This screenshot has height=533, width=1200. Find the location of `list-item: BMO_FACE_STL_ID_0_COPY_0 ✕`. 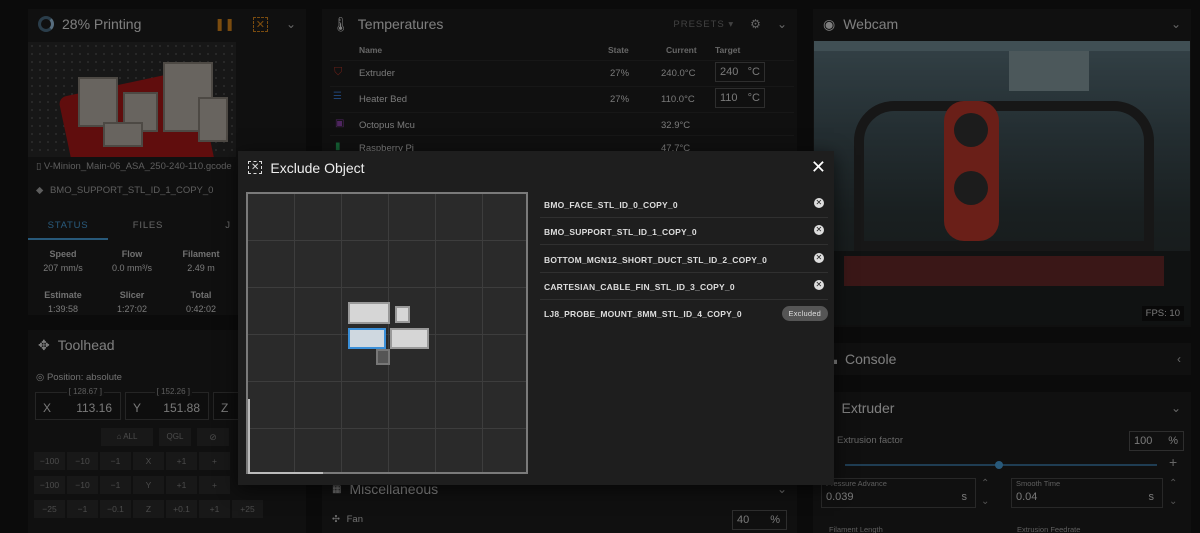

list-item: BMO_FACE_STL_ID_0_COPY_0 ✕ is located at coordinates (684, 204).